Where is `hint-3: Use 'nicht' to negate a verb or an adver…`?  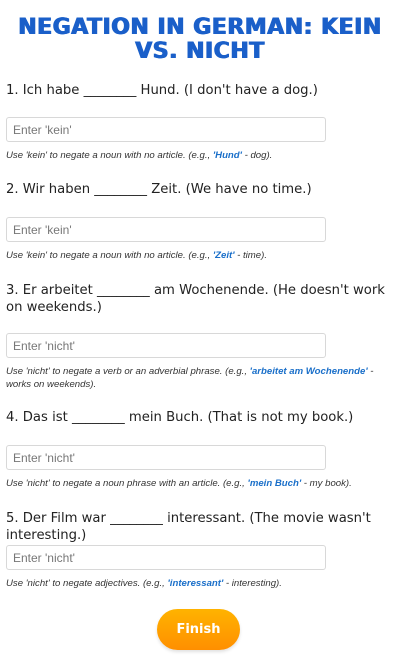 hint-3: Use 'nicht' to negate a verb or an adver… is located at coordinates (198, 378).